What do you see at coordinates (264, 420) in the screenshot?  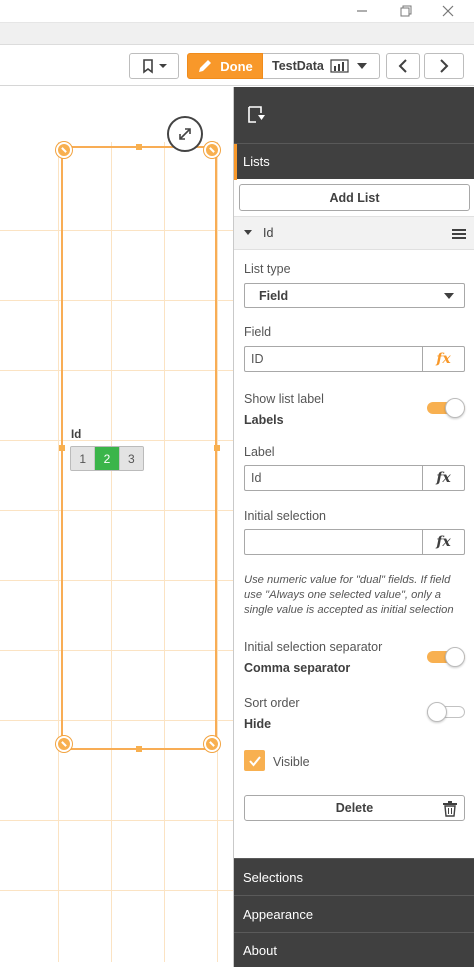 I see `show-list-label-value: Labels` at bounding box center [264, 420].